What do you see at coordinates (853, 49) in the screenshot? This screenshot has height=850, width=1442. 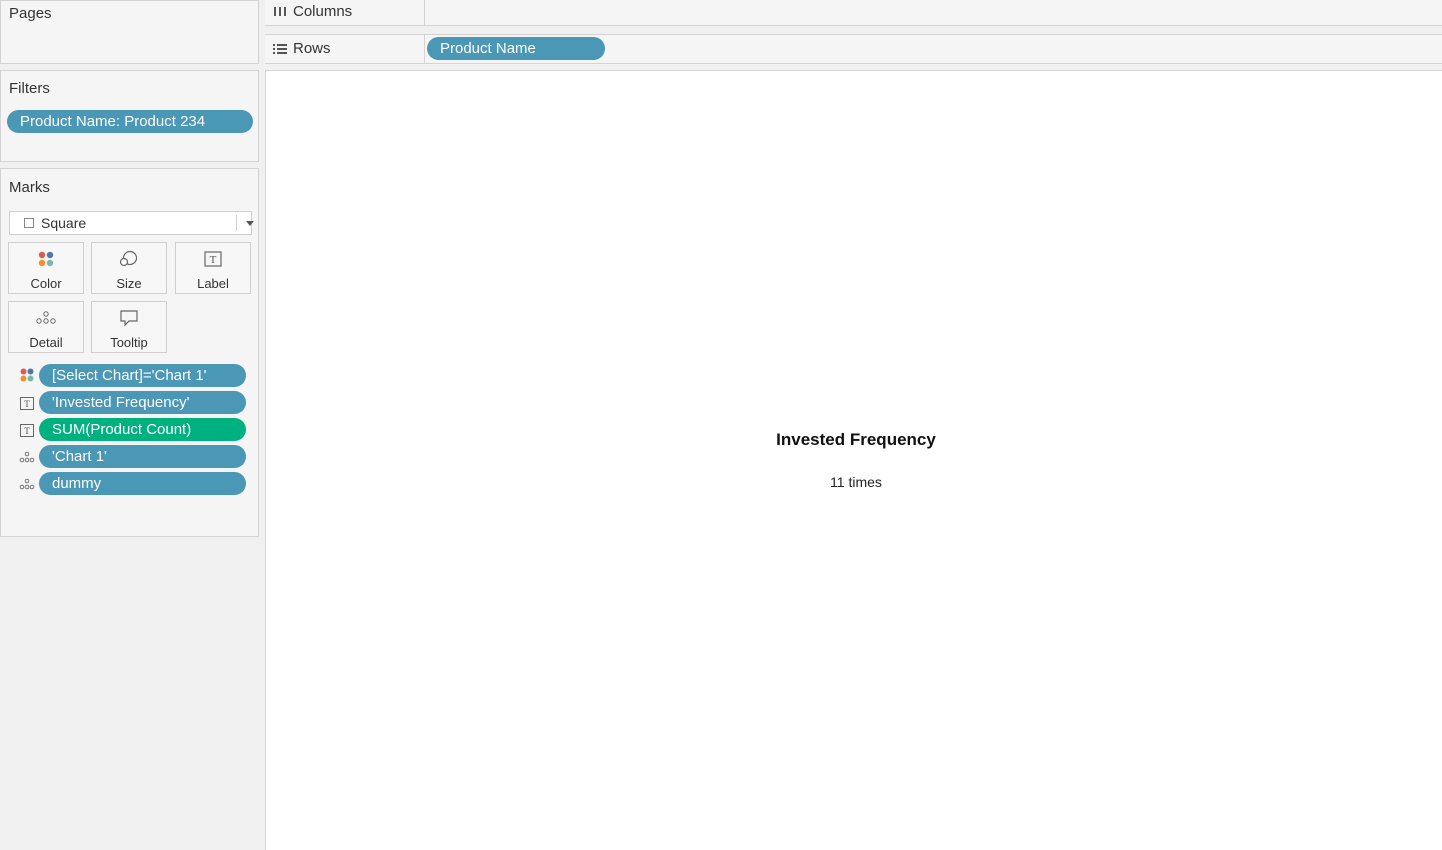 I see `rows-shelf: Rows Product Name` at bounding box center [853, 49].